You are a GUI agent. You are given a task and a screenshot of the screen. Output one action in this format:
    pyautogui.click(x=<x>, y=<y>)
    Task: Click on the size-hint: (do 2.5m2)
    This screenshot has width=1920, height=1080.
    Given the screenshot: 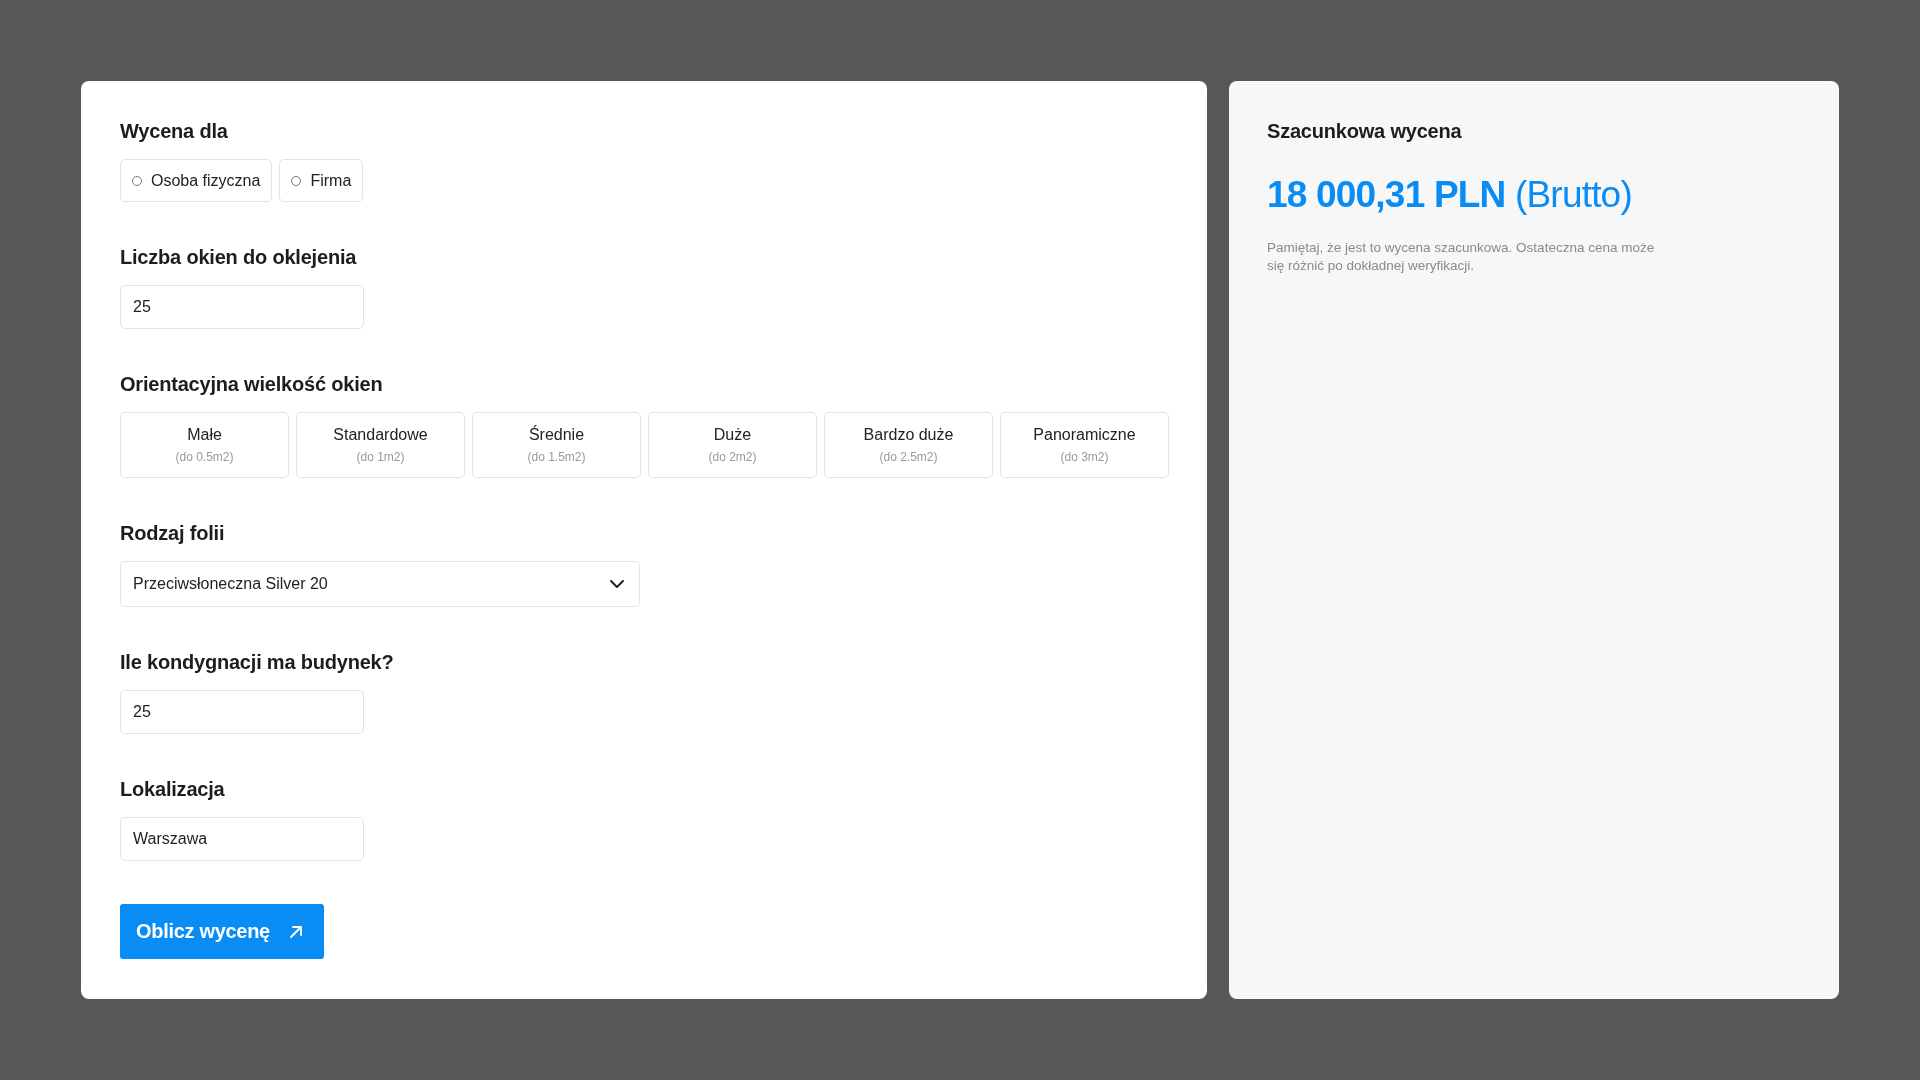 What is the action you would take?
    pyautogui.click(x=908, y=457)
    